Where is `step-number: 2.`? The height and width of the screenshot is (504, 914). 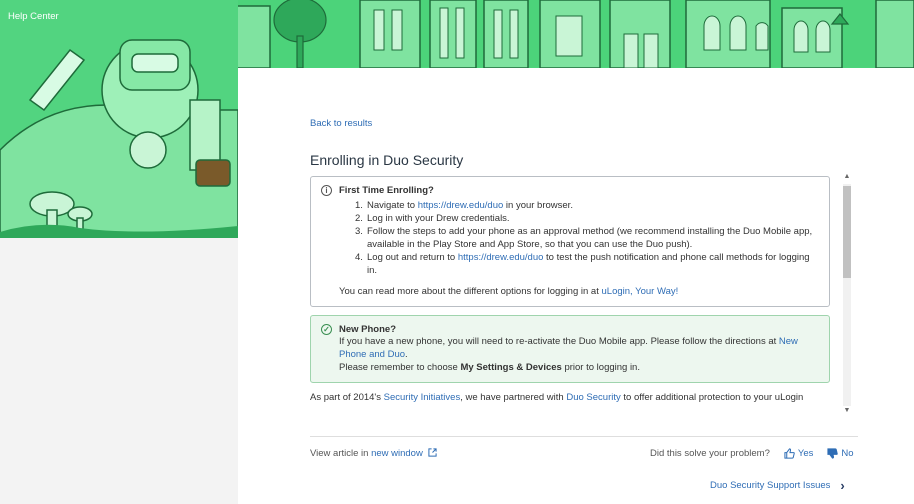
step-number: 2. is located at coordinates (359, 218).